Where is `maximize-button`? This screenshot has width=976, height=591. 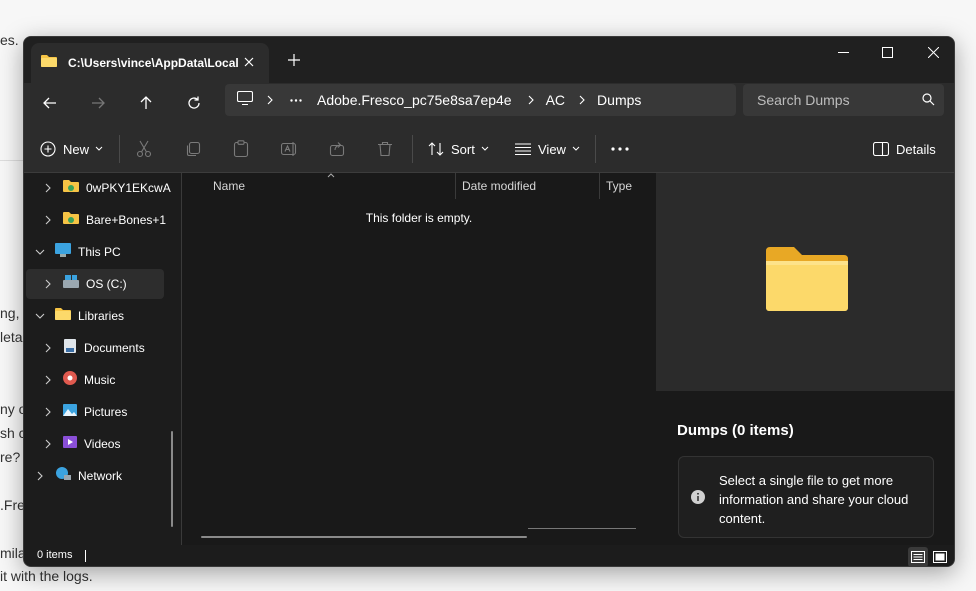
maximize-button is located at coordinates (887, 52).